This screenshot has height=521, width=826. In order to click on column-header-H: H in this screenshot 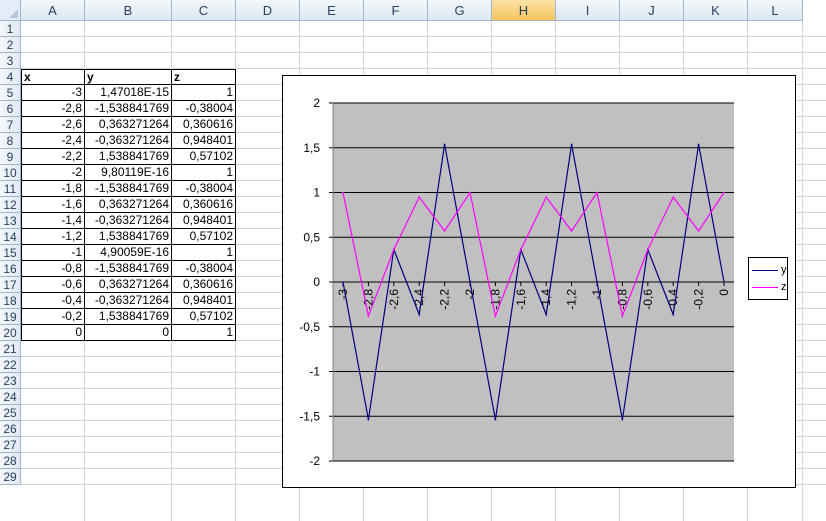, I will do `click(524, 10)`.